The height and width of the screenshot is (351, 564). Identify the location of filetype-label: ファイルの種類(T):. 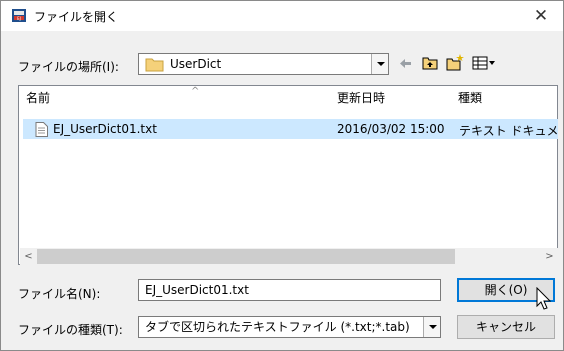
(70, 330).